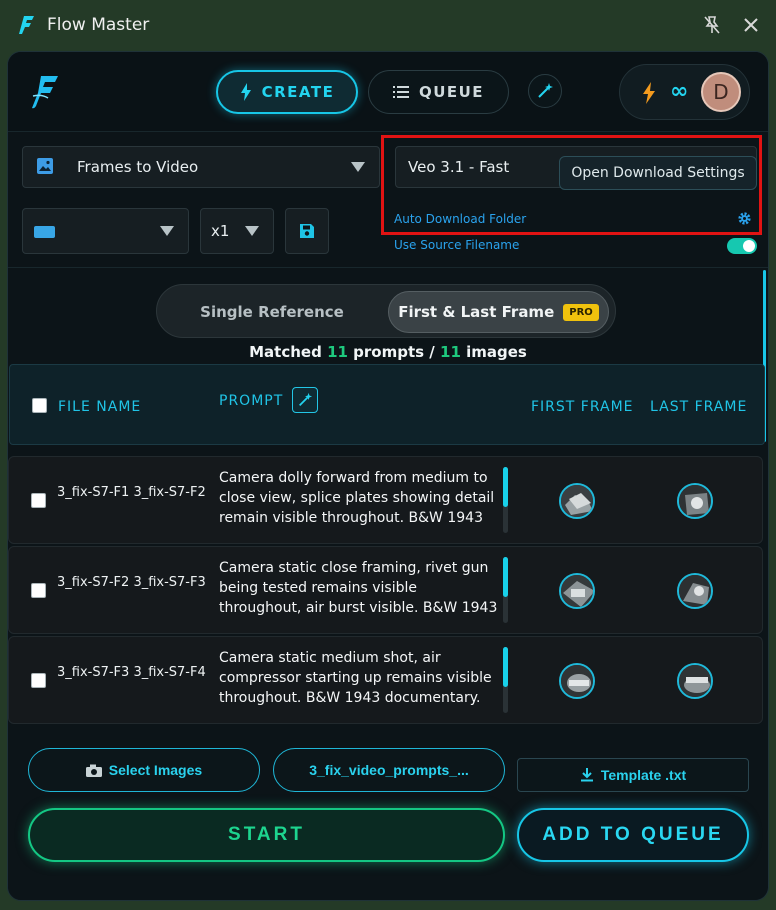 Image resolution: width=776 pixels, height=910 pixels. Describe the element at coordinates (571, 185) in the screenshot. I see `highlight-box` at that location.